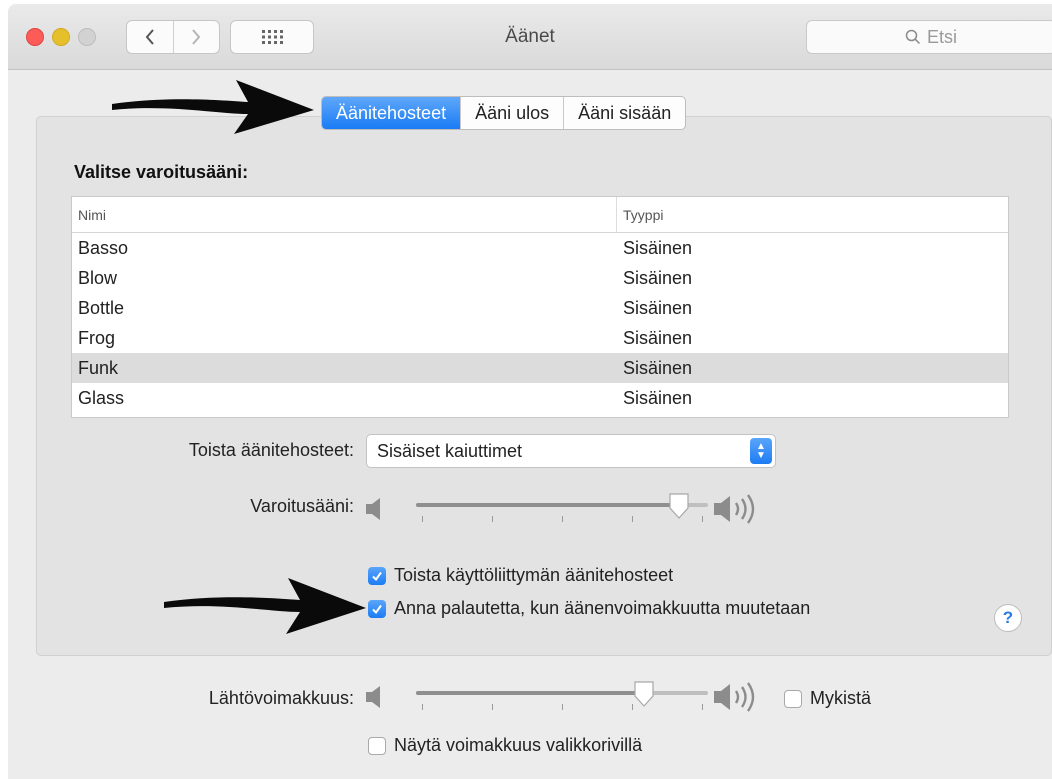 The width and height of the screenshot is (1052, 779). I want to click on show-volume-menubar-checkbox: Näytä voimakkuus valikkorivillä, so click(505, 745).